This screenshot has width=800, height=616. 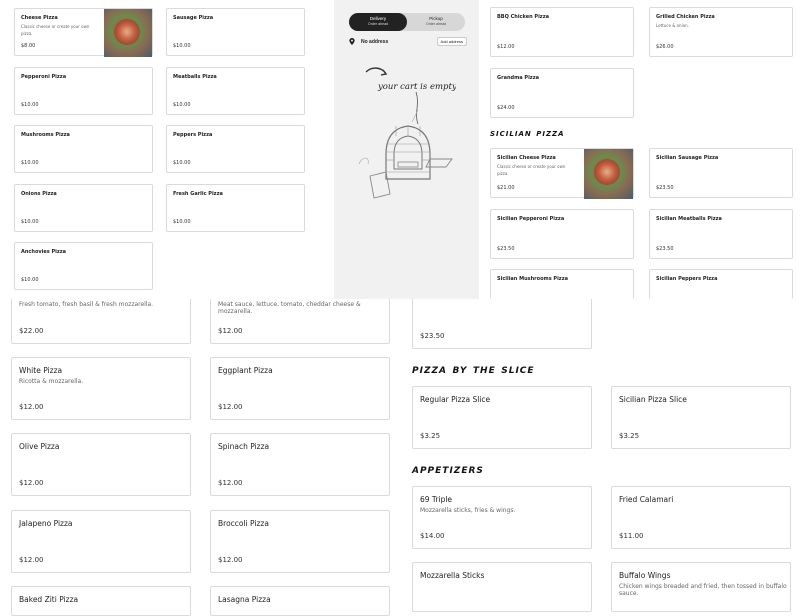 What do you see at coordinates (44, 252) in the screenshot?
I see `menu-item-name: Anchovies Pizza` at bounding box center [44, 252].